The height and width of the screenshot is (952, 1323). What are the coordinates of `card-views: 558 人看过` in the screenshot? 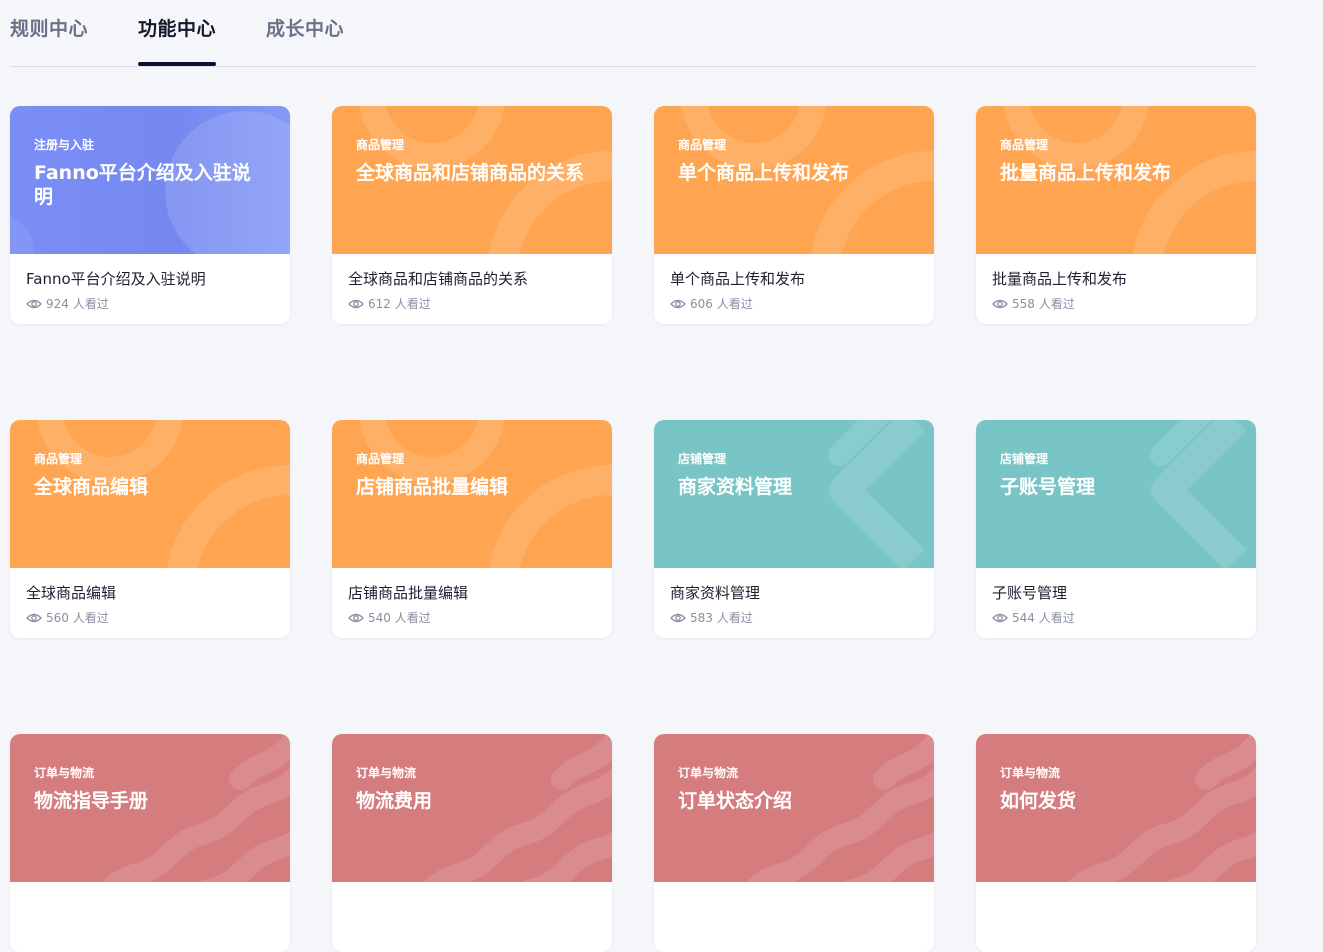 It's located at (1033, 303).